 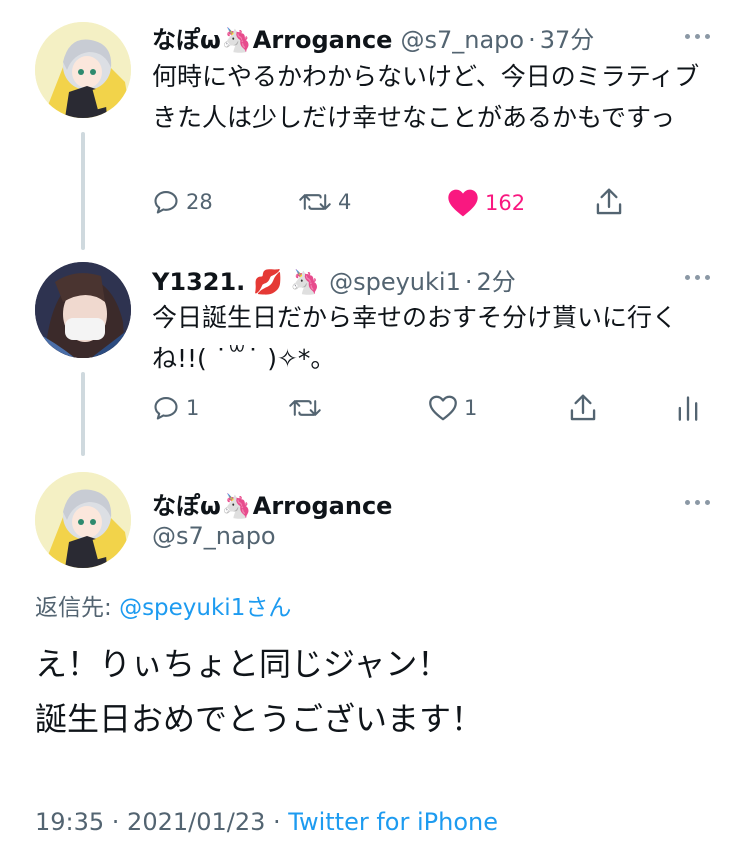 What do you see at coordinates (505, 203) in the screenshot?
I see `like-count: 162` at bounding box center [505, 203].